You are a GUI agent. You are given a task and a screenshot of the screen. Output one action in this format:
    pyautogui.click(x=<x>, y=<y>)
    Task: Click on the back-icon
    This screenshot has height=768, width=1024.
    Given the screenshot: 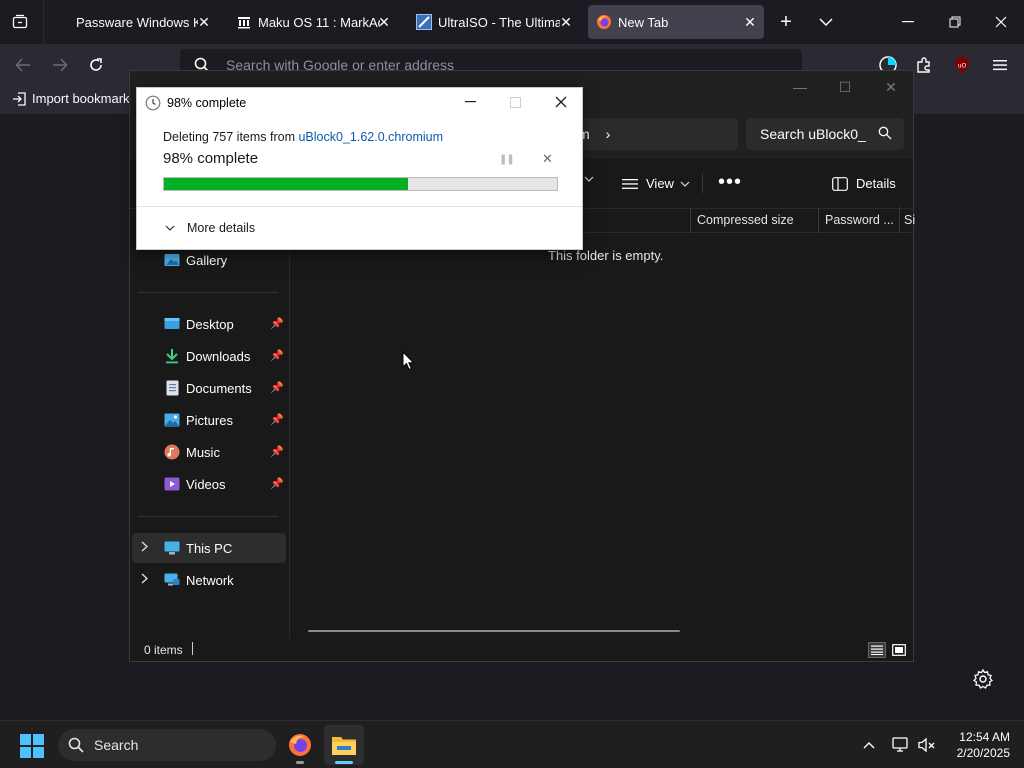 What is the action you would take?
    pyautogui.click(x=23, y=65)
    